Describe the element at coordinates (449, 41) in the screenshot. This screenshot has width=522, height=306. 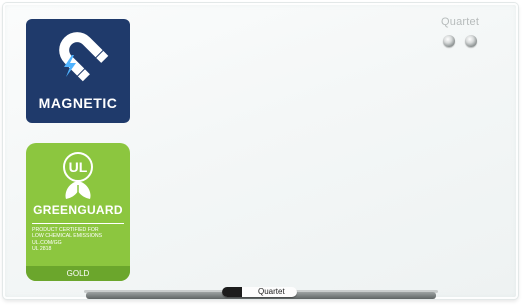
I see `standoff-left` at that location.